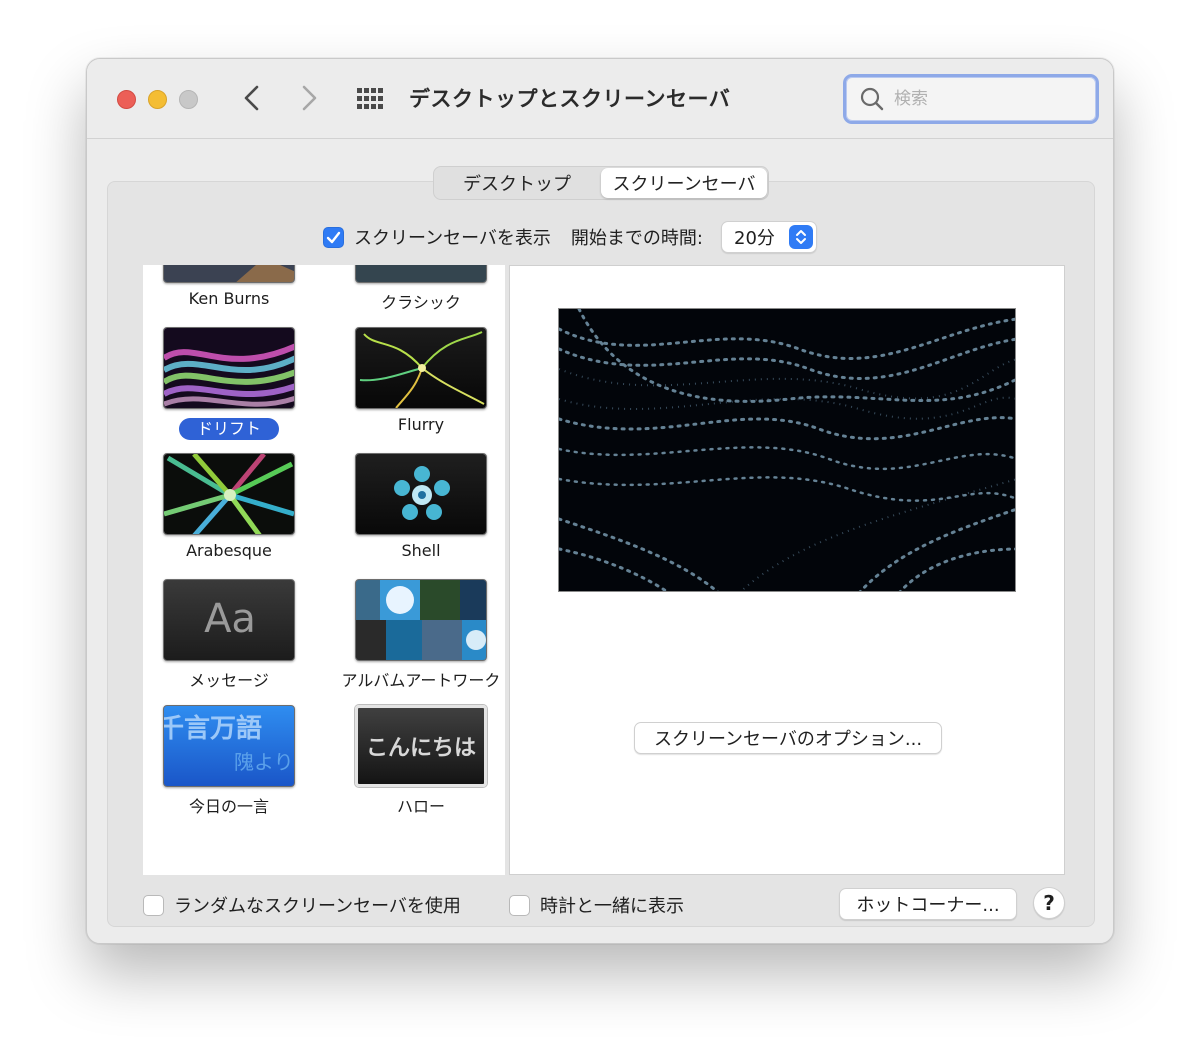 The height and width of the screenshot is (1058, 1200). I want to click on drift-preview-icon, so click(787, 450).